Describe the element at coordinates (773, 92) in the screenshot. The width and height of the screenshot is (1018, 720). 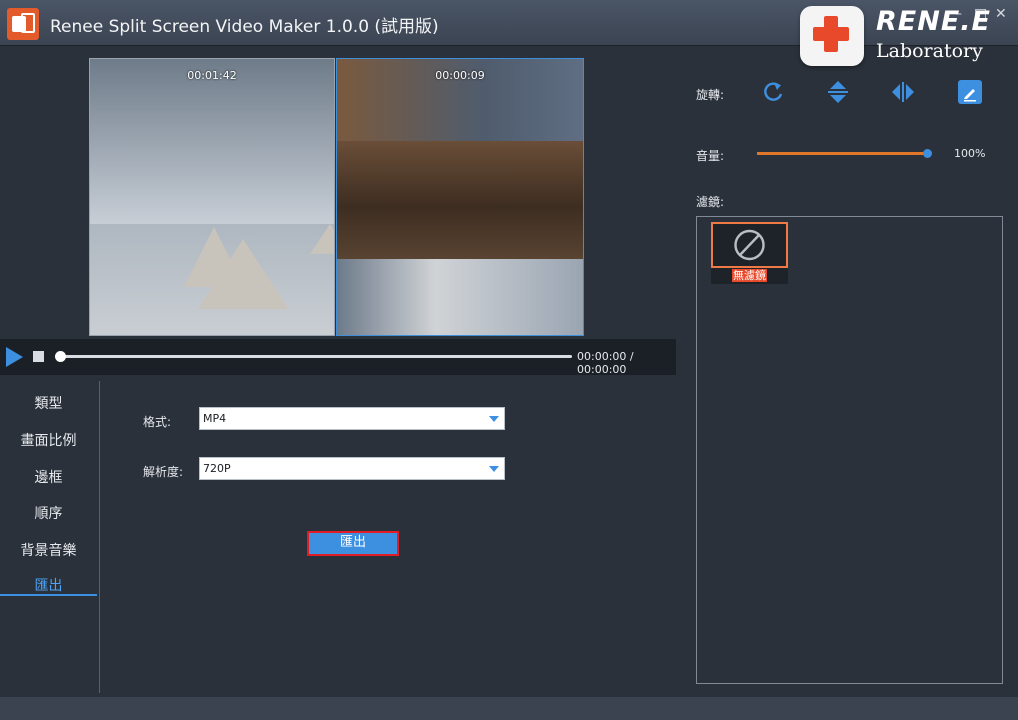
I see `rotate-clockwise-icon` at that location.